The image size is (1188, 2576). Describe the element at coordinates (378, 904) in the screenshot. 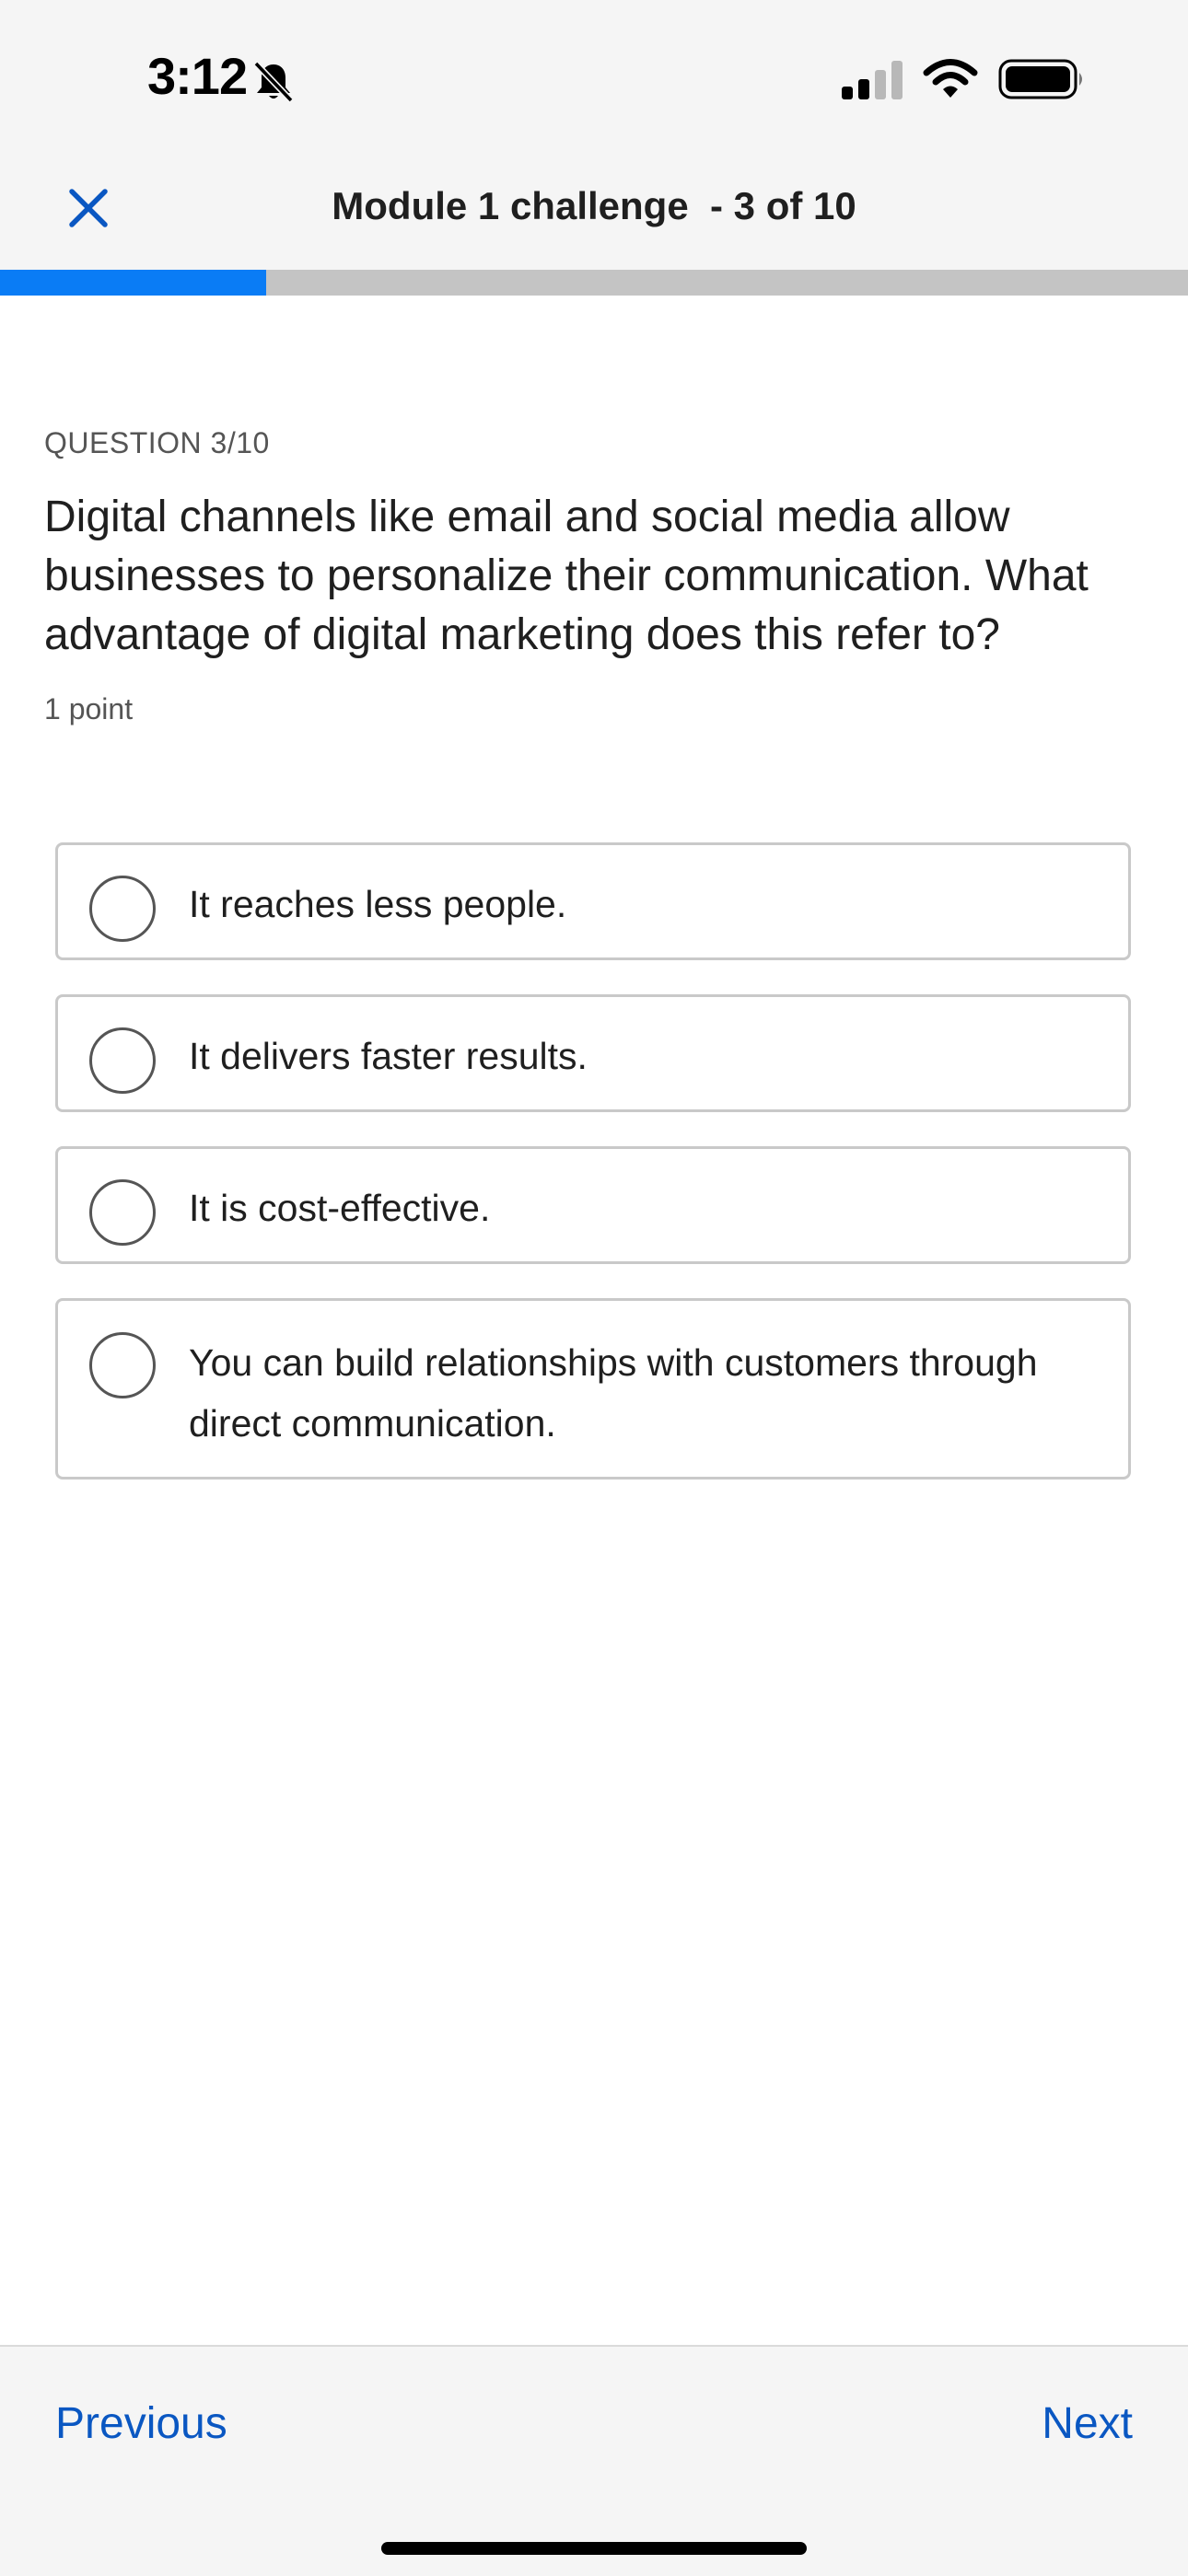

I see `answer-option-label: It reaches less people.` at that location.